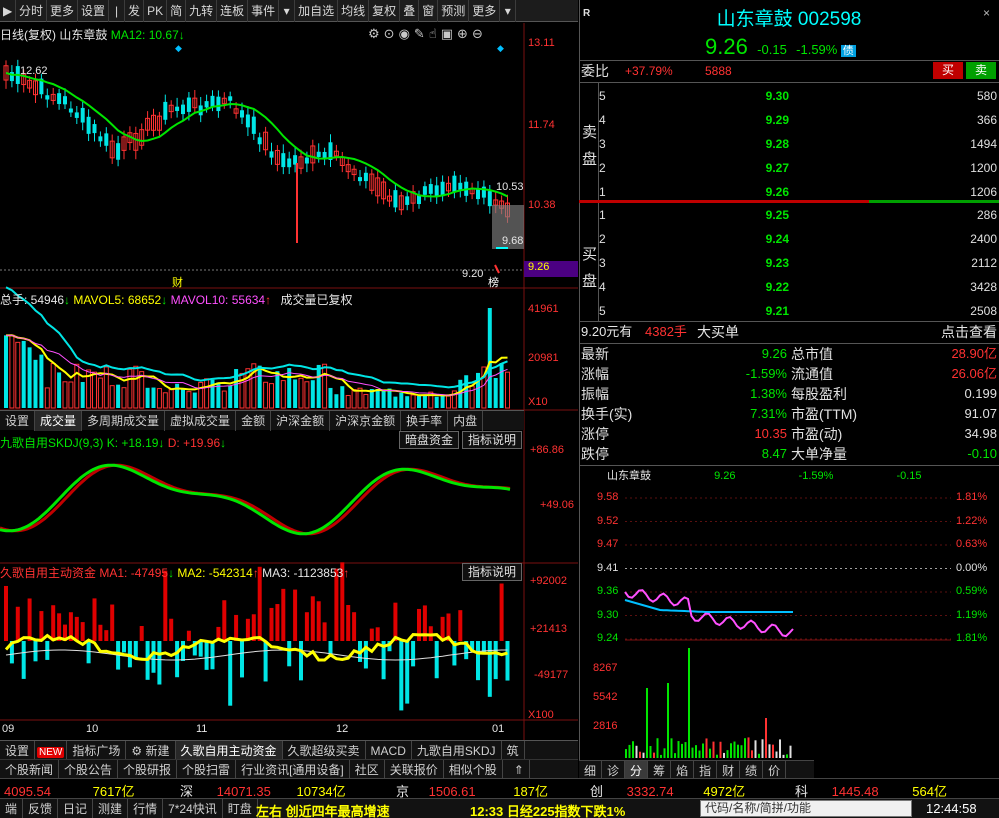  I want to click on news-ticker-1: 左右 创近四年最高增速, so click(323, 809).